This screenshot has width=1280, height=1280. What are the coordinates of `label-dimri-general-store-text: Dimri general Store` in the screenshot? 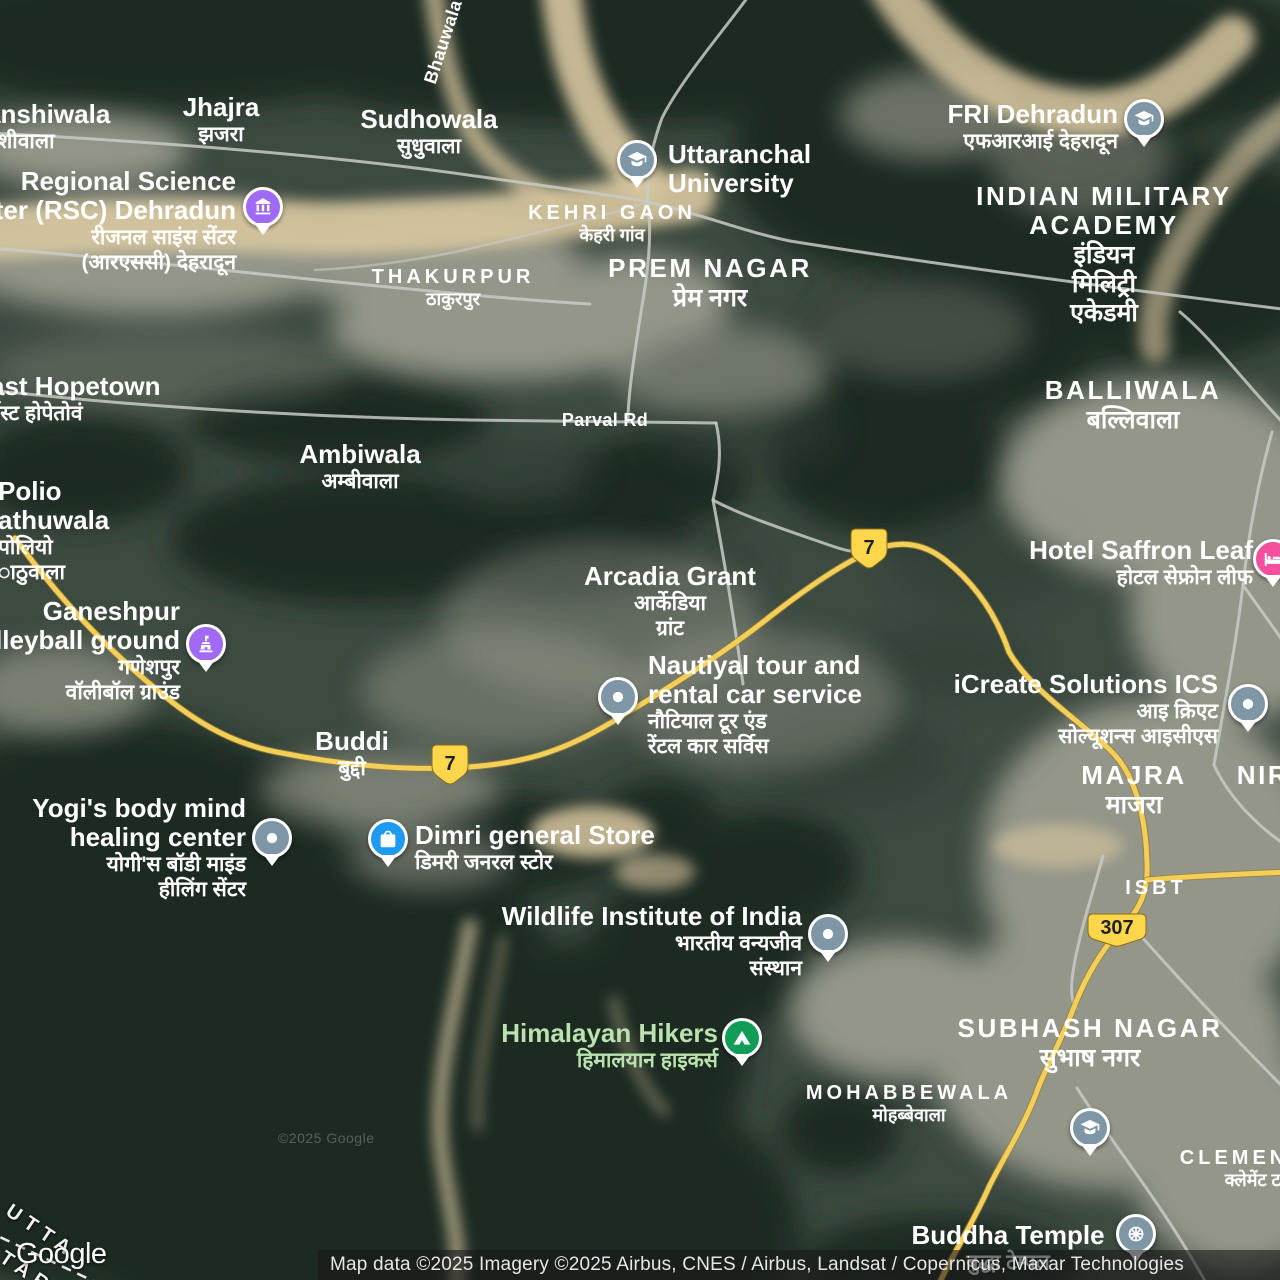 It's located at (535, 835).